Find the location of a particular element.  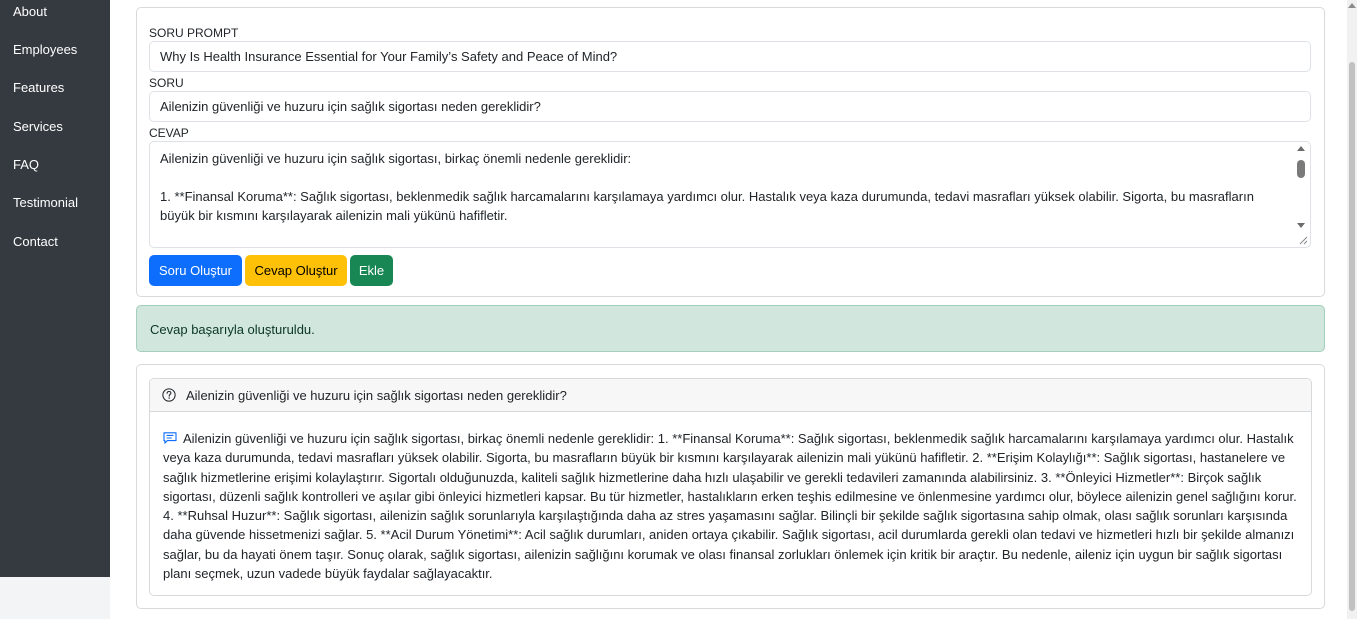

sidebar-item-contact: Contact is located at coordinates (35, 241).